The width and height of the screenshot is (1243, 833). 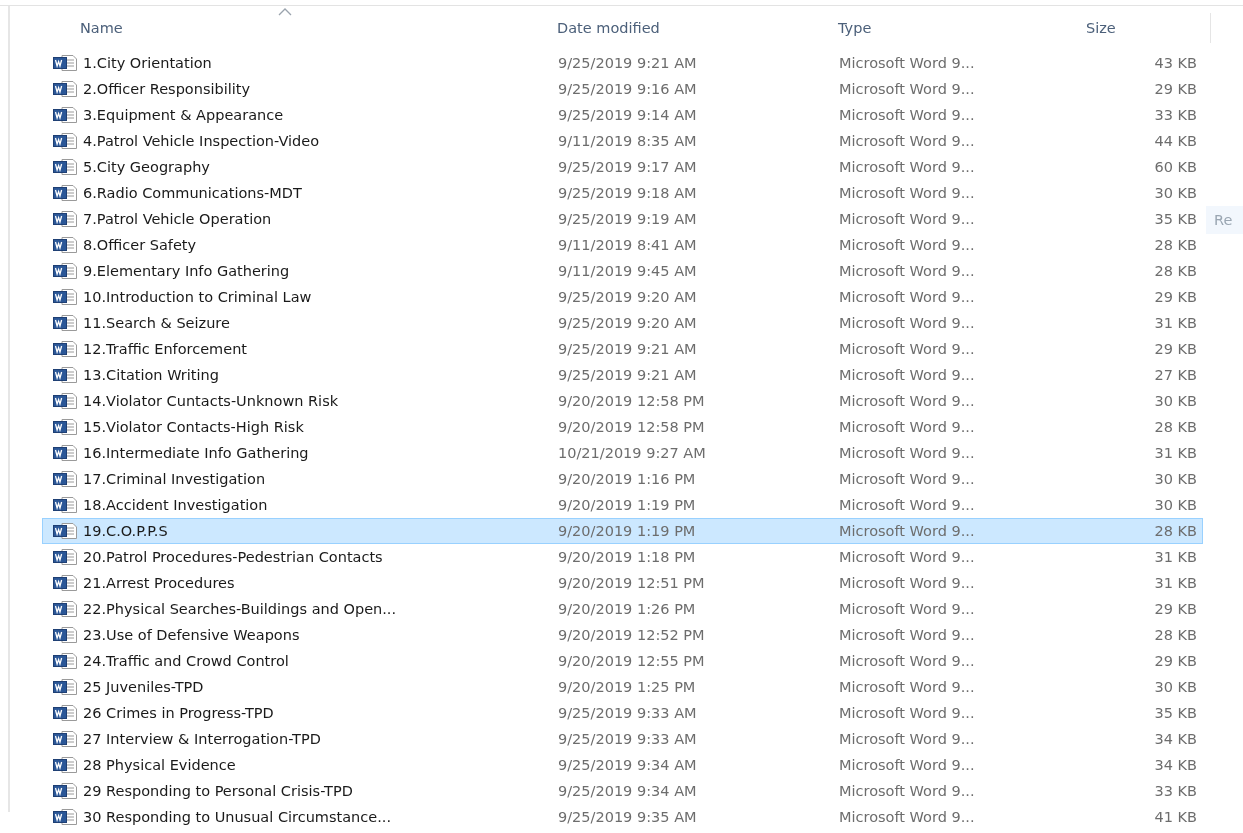 I want to click on file-row: 12.Traffic Enforcement 9/25/2019 9:21 AM Microsoft Word 9... 29 KB, so click(x=622, y=349).